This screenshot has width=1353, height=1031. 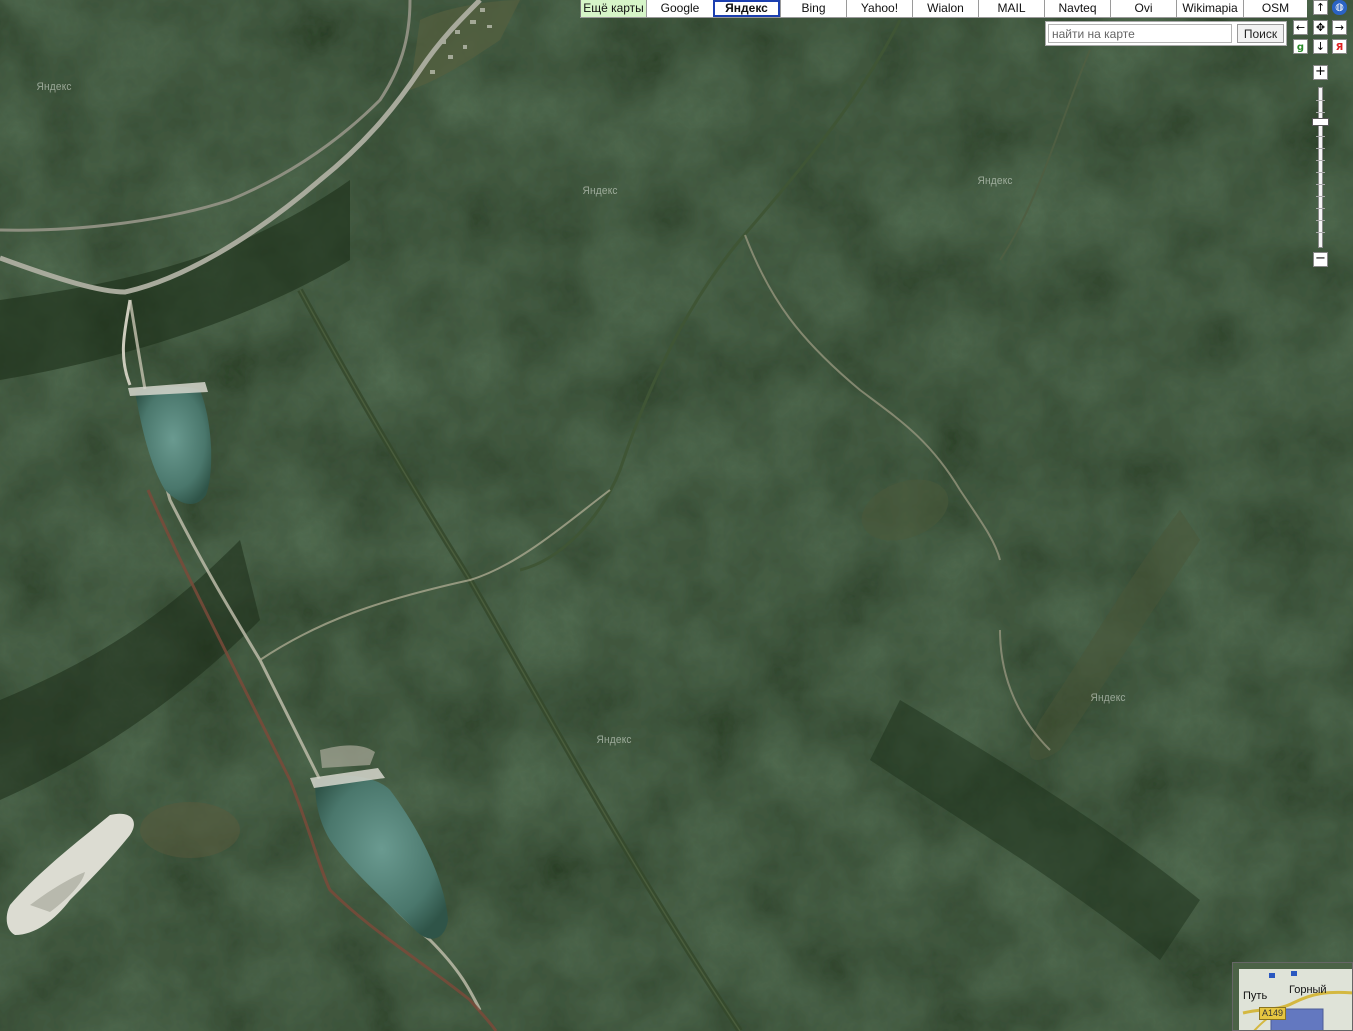 I want to click on provider-yahoo: Yahoo!, so click(x=879, y=8).